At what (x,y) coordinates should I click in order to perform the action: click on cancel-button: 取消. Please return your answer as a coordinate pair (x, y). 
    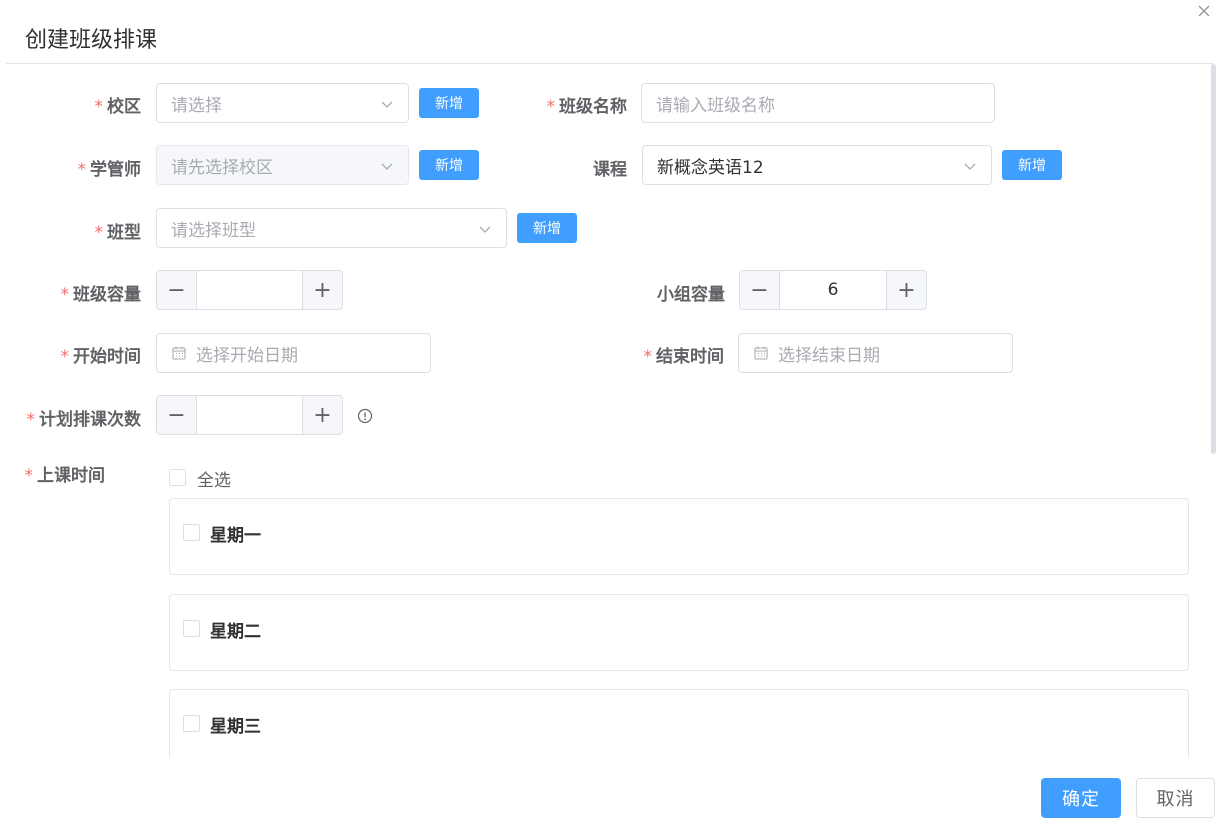
    Looking at the image, I should click on (1175, 798).